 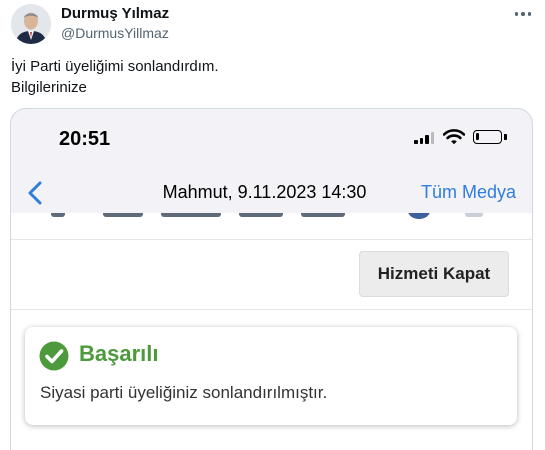 What do you see at coordinates (31, 24) in the screenshot?
I see `avatar` at bounding box center [31, 24].